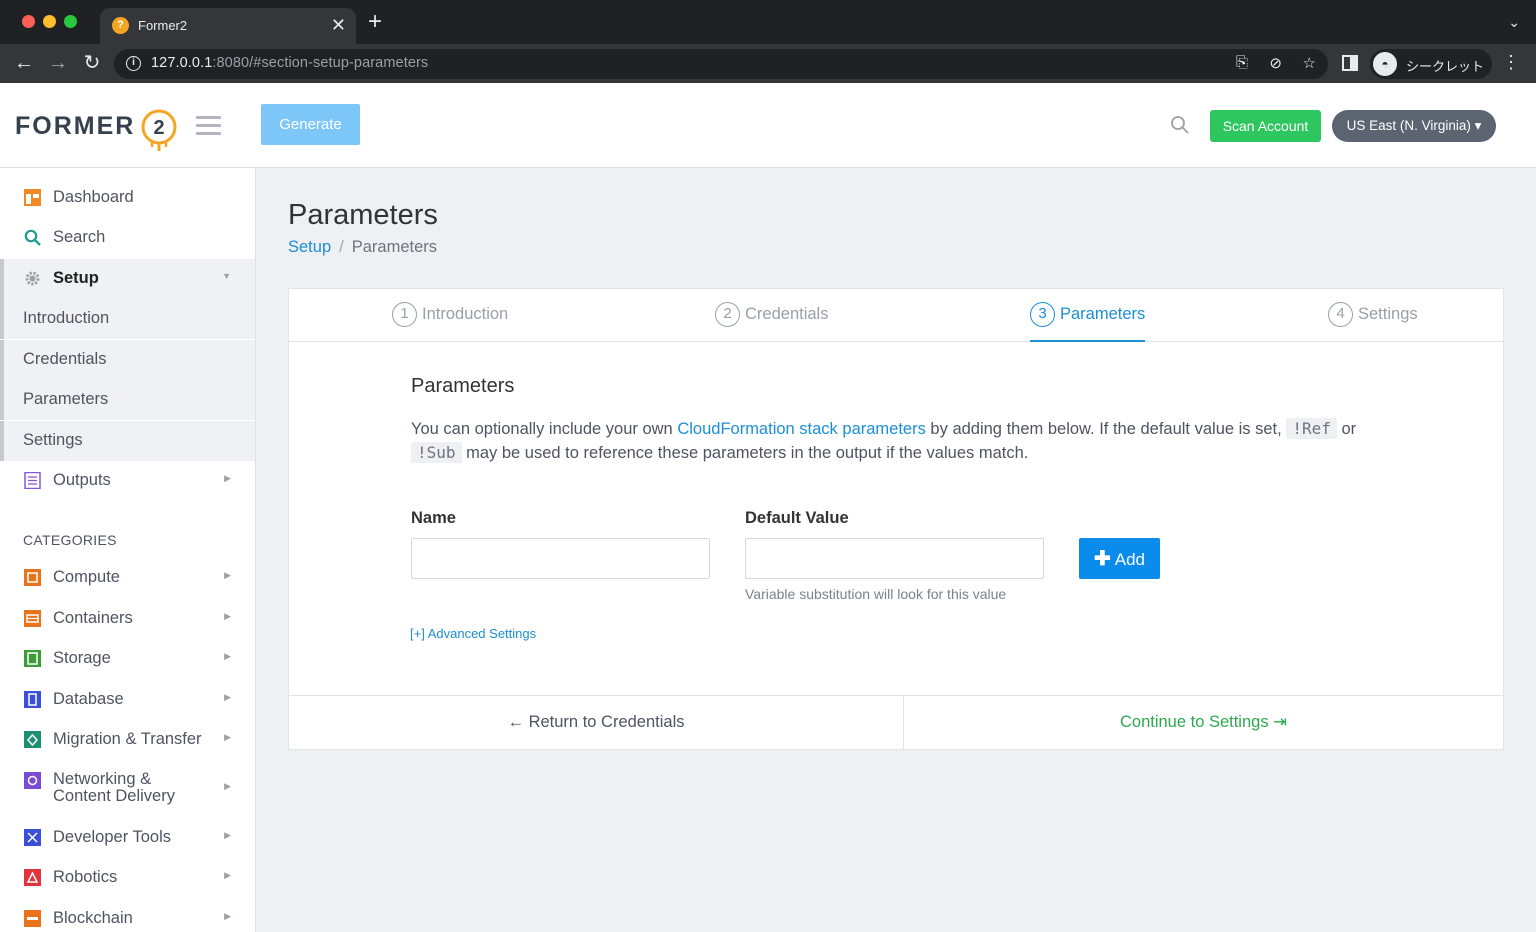  I want to click on sidebar-item-parameters: Parameters, so click(127, 400).